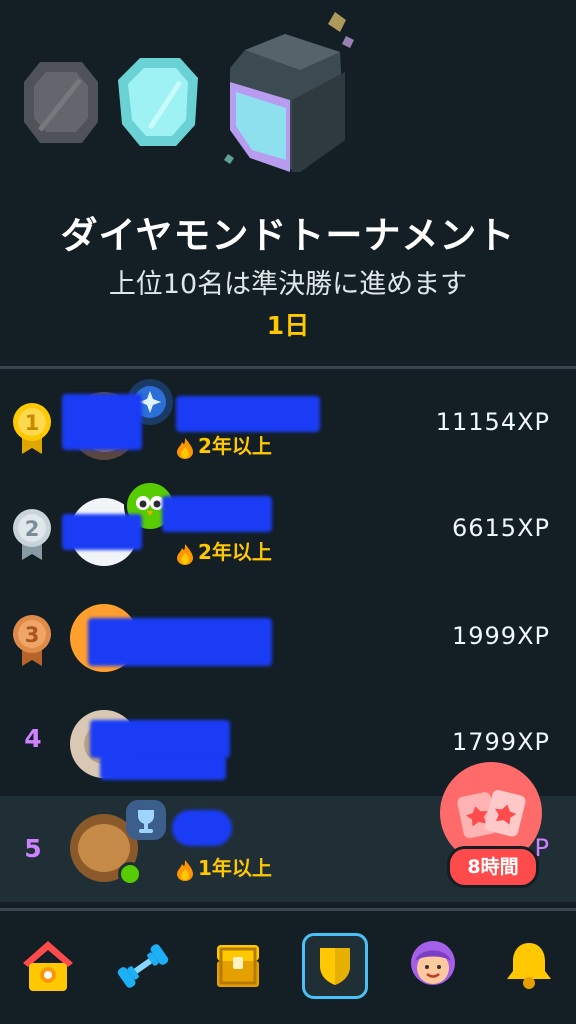 This screenshot has width=576, height=1024. Describe the element at coordinates (33, 738) in the screenshot. I see `rank-number: 4` at that location.